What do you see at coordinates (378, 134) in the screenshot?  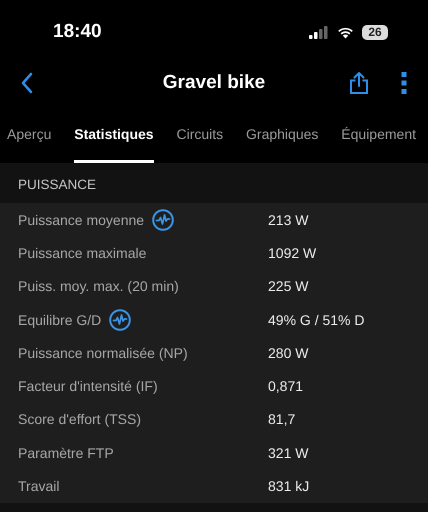 I see `tab: Équipement` at bounding box center [378, 134].